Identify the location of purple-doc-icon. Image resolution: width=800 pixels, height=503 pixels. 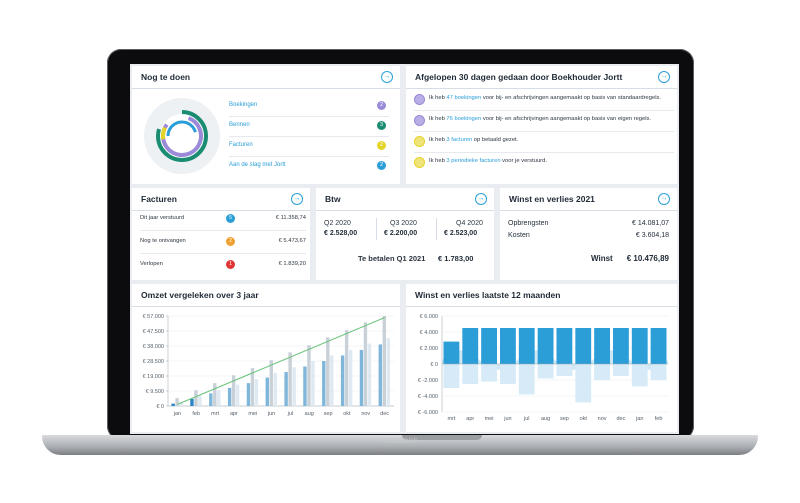
(419, 120).